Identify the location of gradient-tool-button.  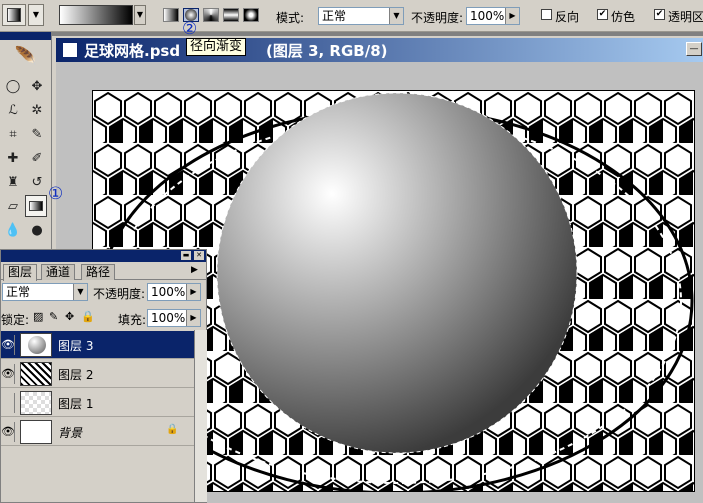
(36, 206).